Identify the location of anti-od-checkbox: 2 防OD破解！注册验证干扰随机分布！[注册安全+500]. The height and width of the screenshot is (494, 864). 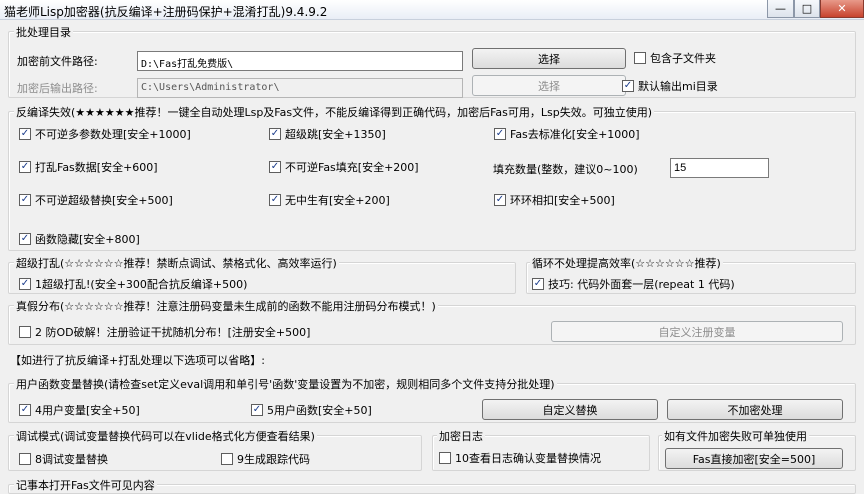
(164, 332).